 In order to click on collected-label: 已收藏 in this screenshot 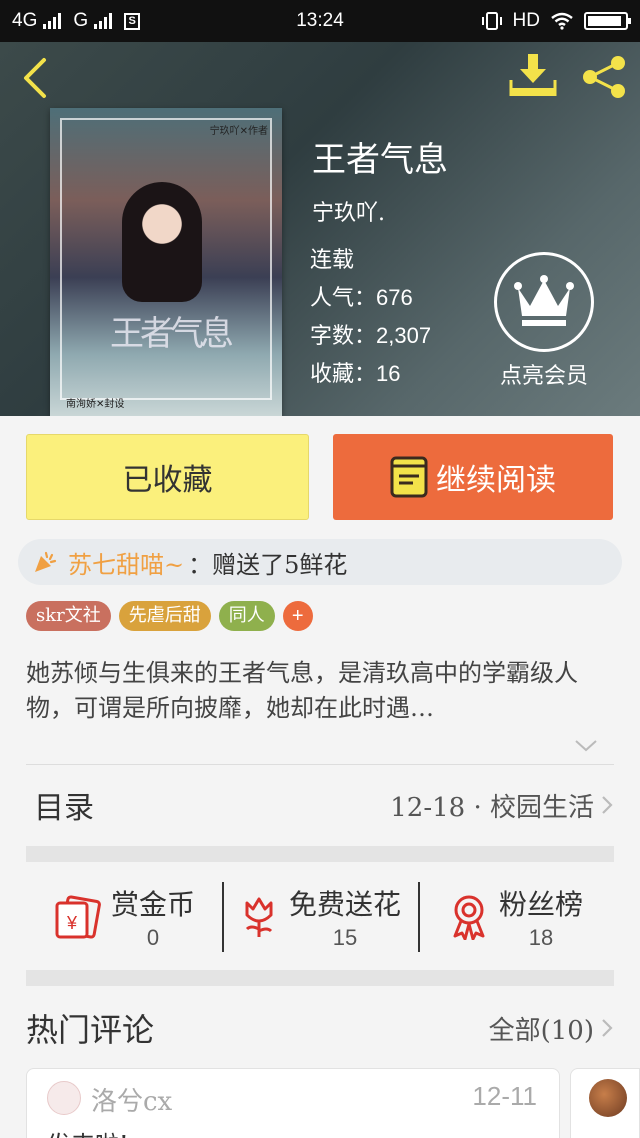, I will do `click(167, 480)`.